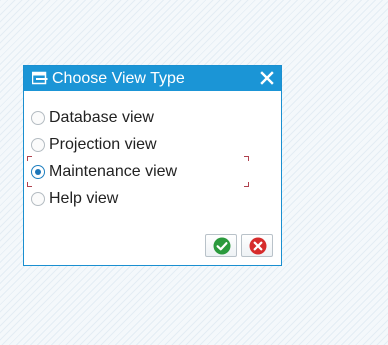  I want to click on option-maintenance-view: Maintenance view, so click(140, 172).